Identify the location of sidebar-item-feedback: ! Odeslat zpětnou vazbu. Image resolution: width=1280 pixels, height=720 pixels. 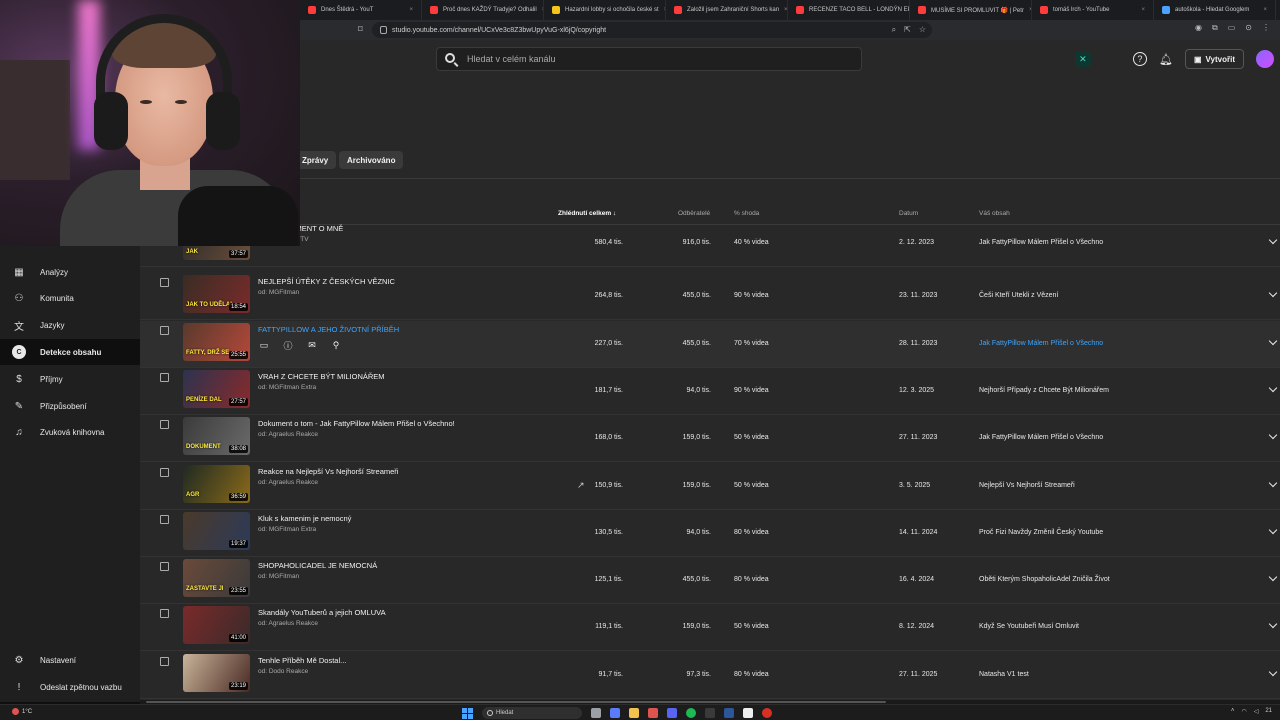
(70, 687).